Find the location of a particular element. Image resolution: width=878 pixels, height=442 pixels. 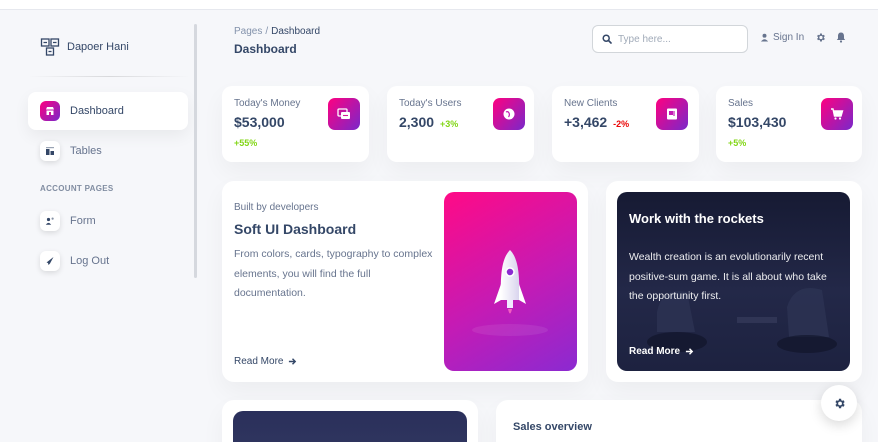

sidebar-section-heading: ACCOUNT PAGES is located at coordinates (77, 188).